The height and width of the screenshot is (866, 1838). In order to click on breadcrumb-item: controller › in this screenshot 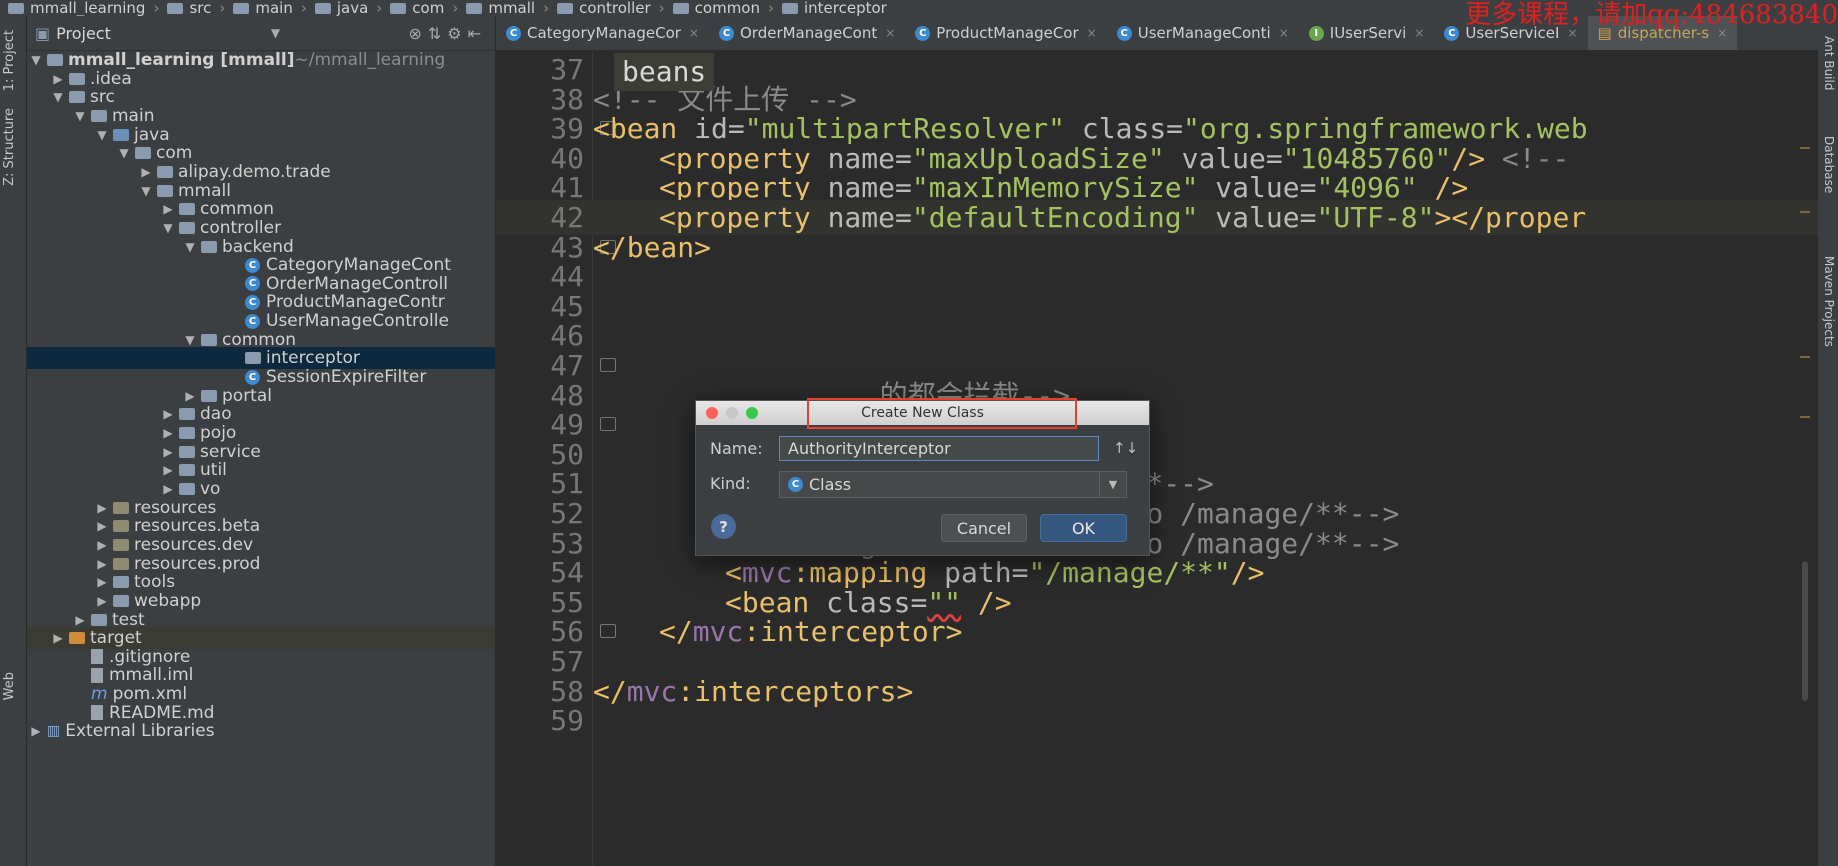, I will do `click(611, 8)`.